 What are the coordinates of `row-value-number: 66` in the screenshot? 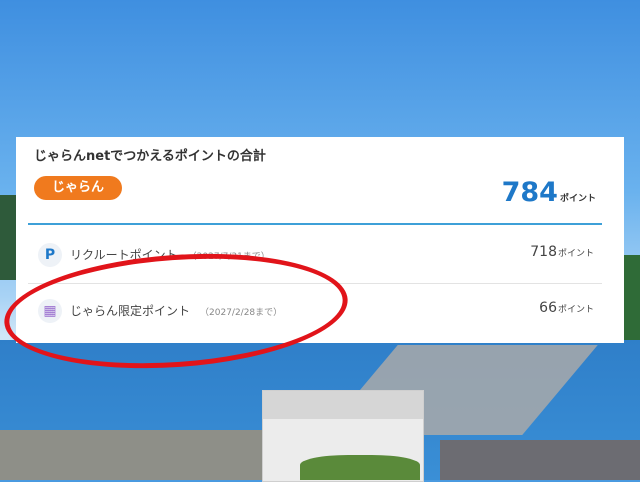 It's located at (548, 308).